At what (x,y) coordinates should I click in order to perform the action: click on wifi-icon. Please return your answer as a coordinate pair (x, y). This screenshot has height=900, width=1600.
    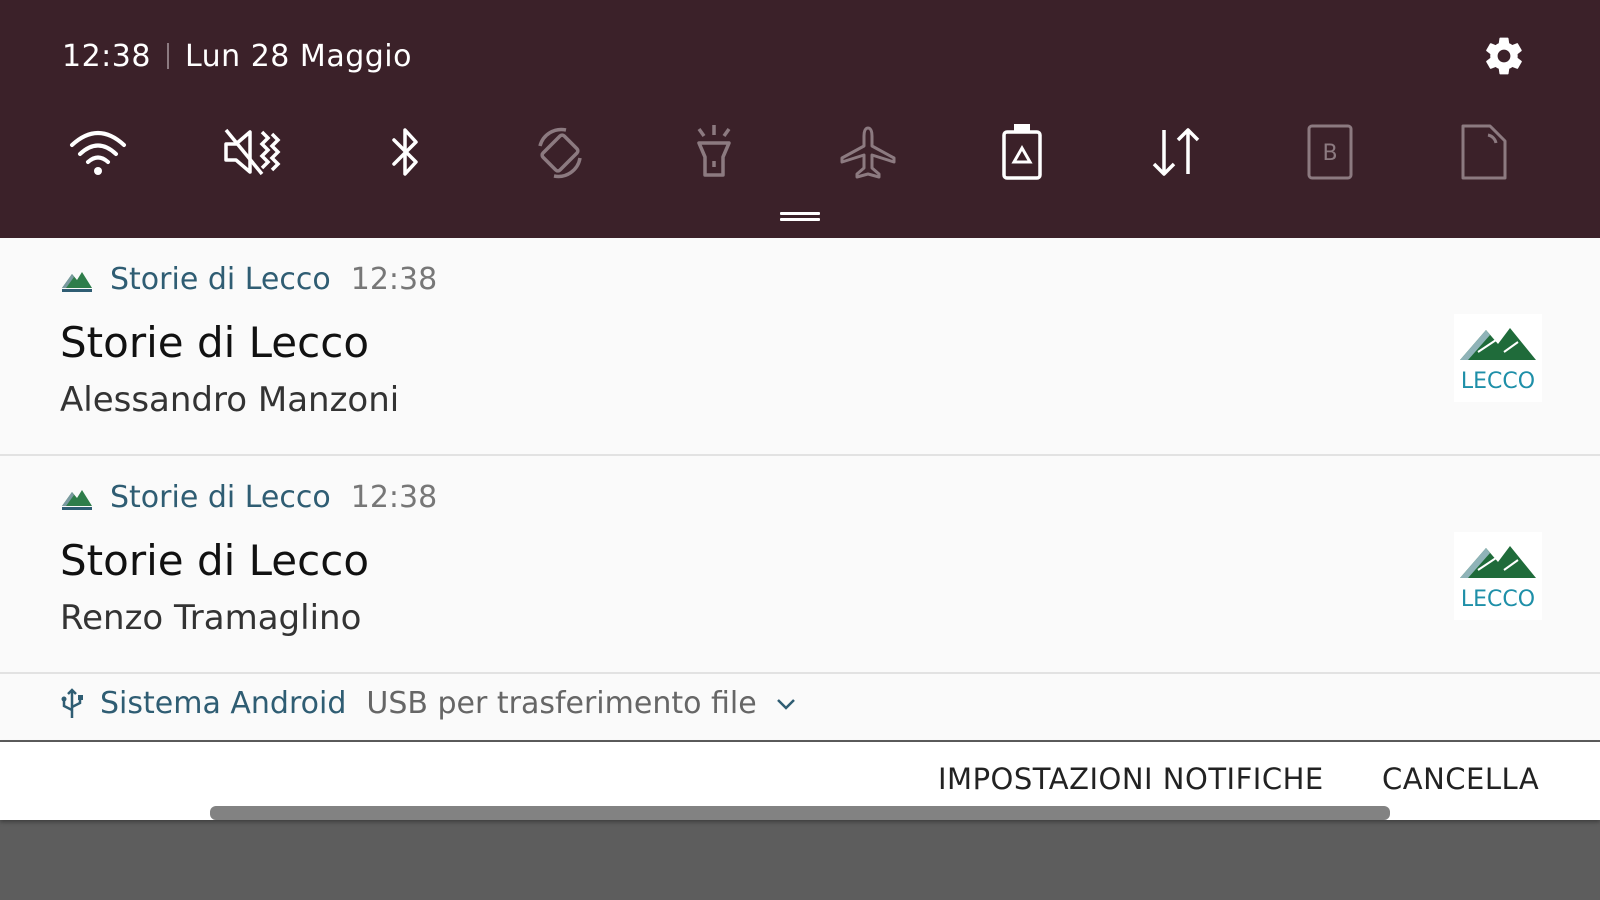
    Looking at the image, I should click on (98, 153).